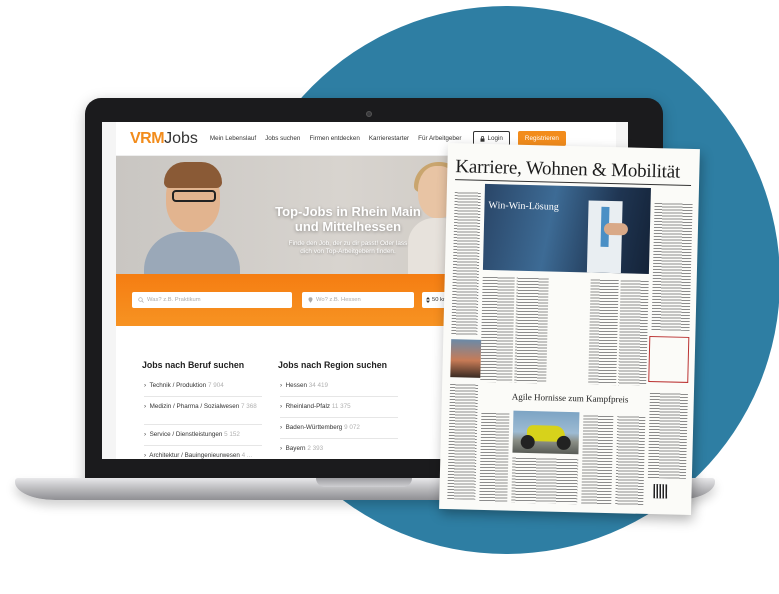  I want to click on newspaper-photo-motorcycle, so click(546, 432).